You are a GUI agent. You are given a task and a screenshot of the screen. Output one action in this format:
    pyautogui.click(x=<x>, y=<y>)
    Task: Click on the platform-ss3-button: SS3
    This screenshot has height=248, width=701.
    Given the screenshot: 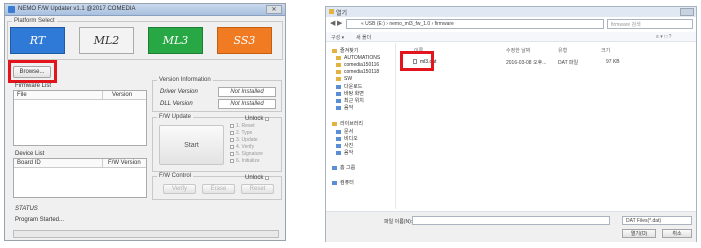 What is the action you would take?
    pyautogui.click(x=244, y=40)
    